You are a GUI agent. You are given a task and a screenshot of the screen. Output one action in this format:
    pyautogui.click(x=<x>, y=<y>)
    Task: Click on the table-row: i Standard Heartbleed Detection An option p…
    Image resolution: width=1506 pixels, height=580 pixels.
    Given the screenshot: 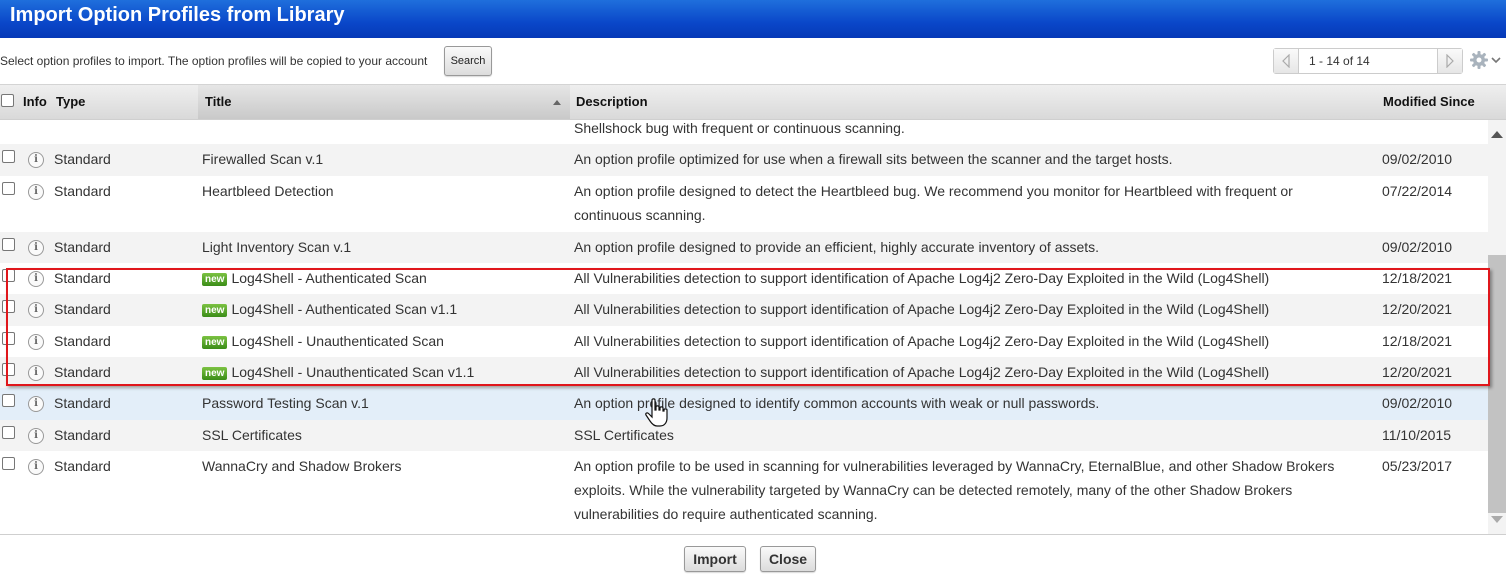 What is the action you would take?
    pyautogui.click(x=744, y=204)
    